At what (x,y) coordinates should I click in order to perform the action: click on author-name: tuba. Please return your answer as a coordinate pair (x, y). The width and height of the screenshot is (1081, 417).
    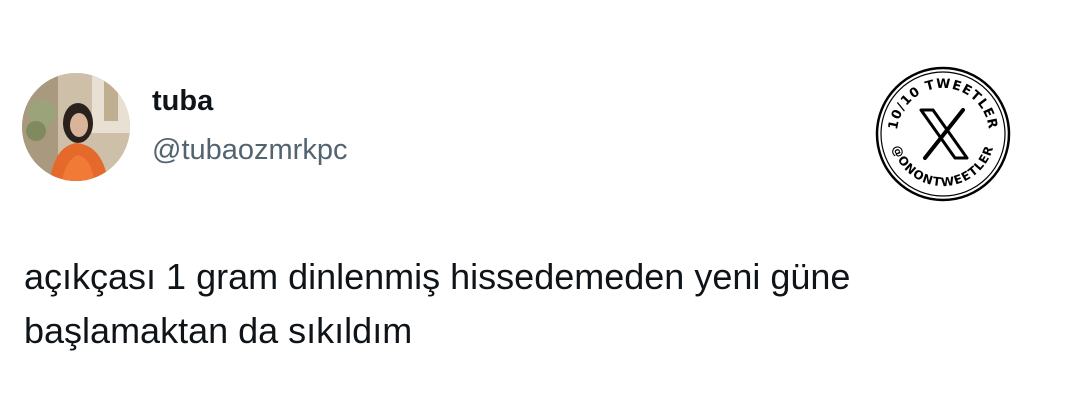
    Looking at the image, I should click on (182, 101).